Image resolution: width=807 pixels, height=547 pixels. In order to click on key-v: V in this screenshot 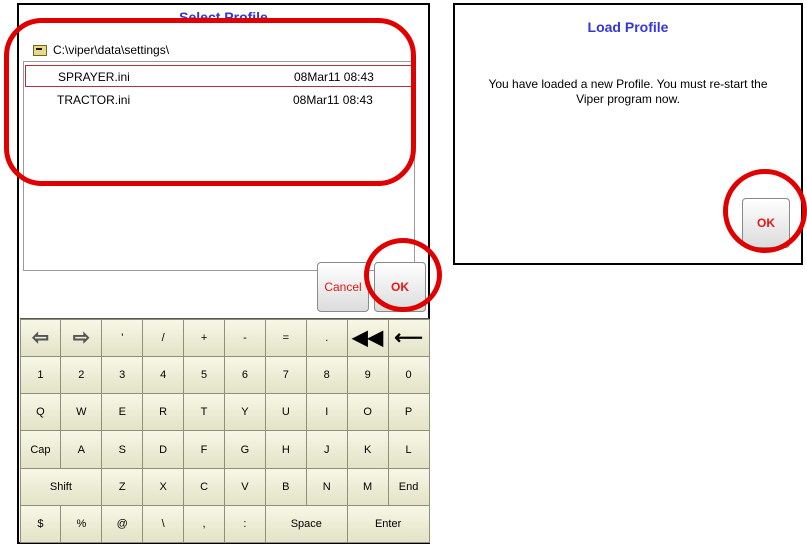, I will do `click(245, 487)`.